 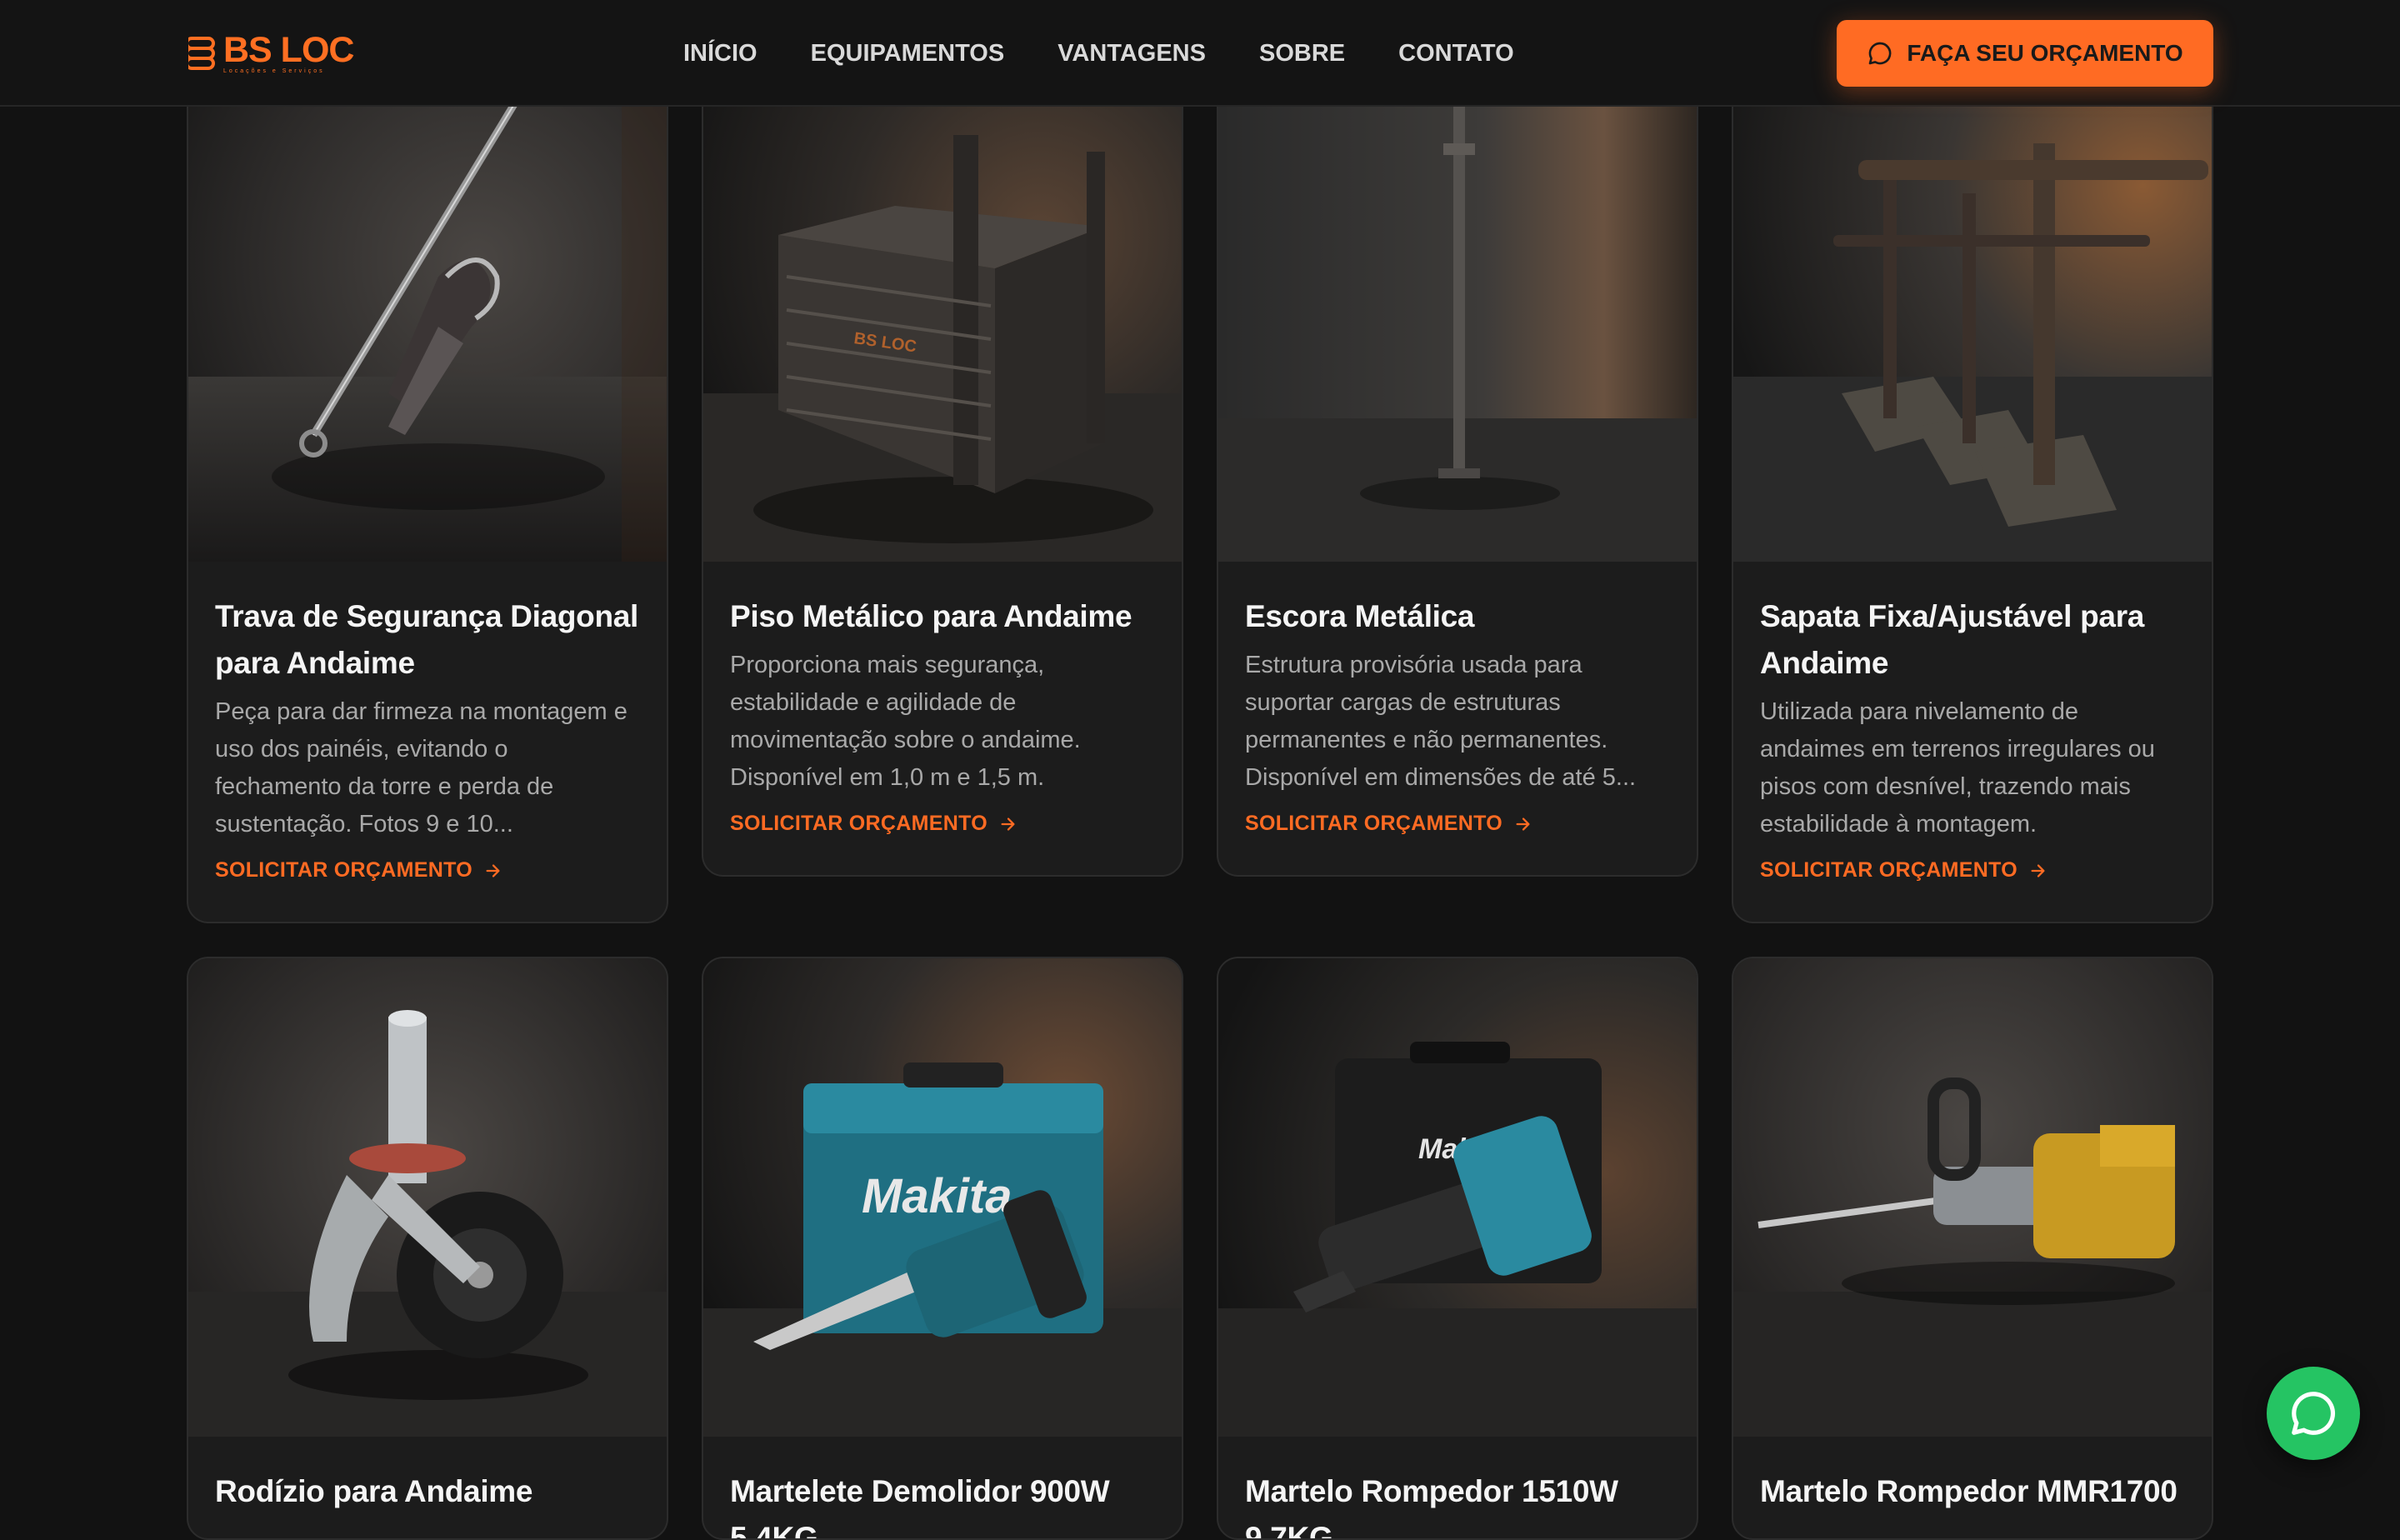 I want to click on logo-text: BS LOC, so click(x=288, y=50).